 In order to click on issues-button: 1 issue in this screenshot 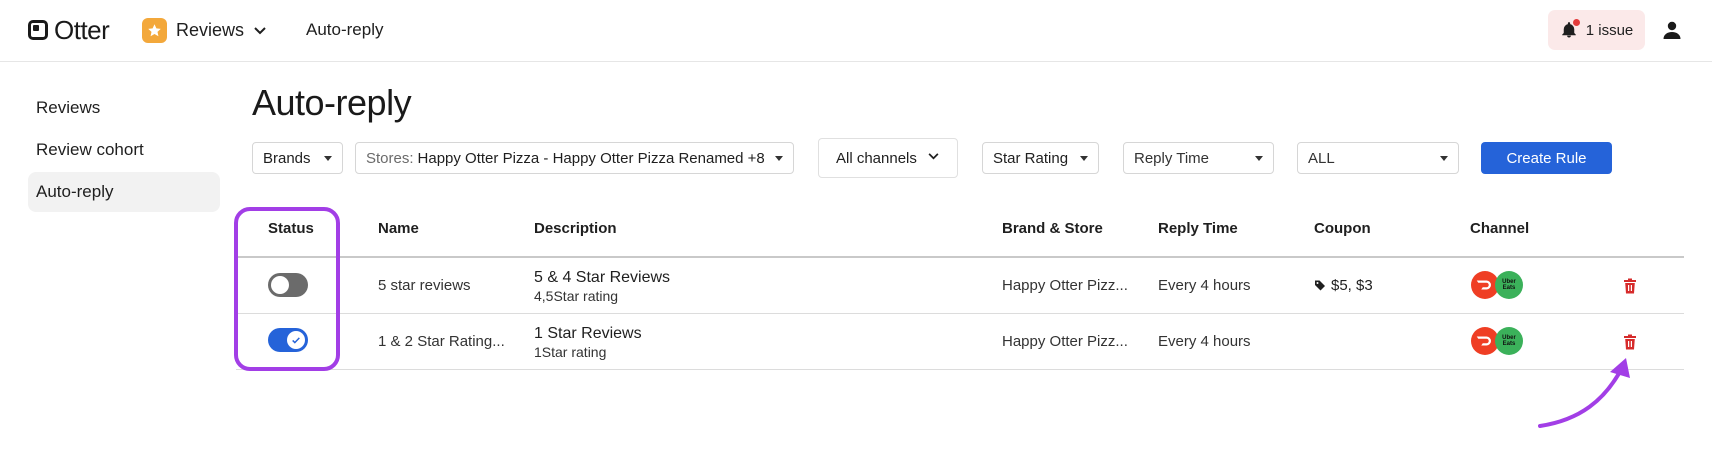, I will do `click(1596, 30)`.